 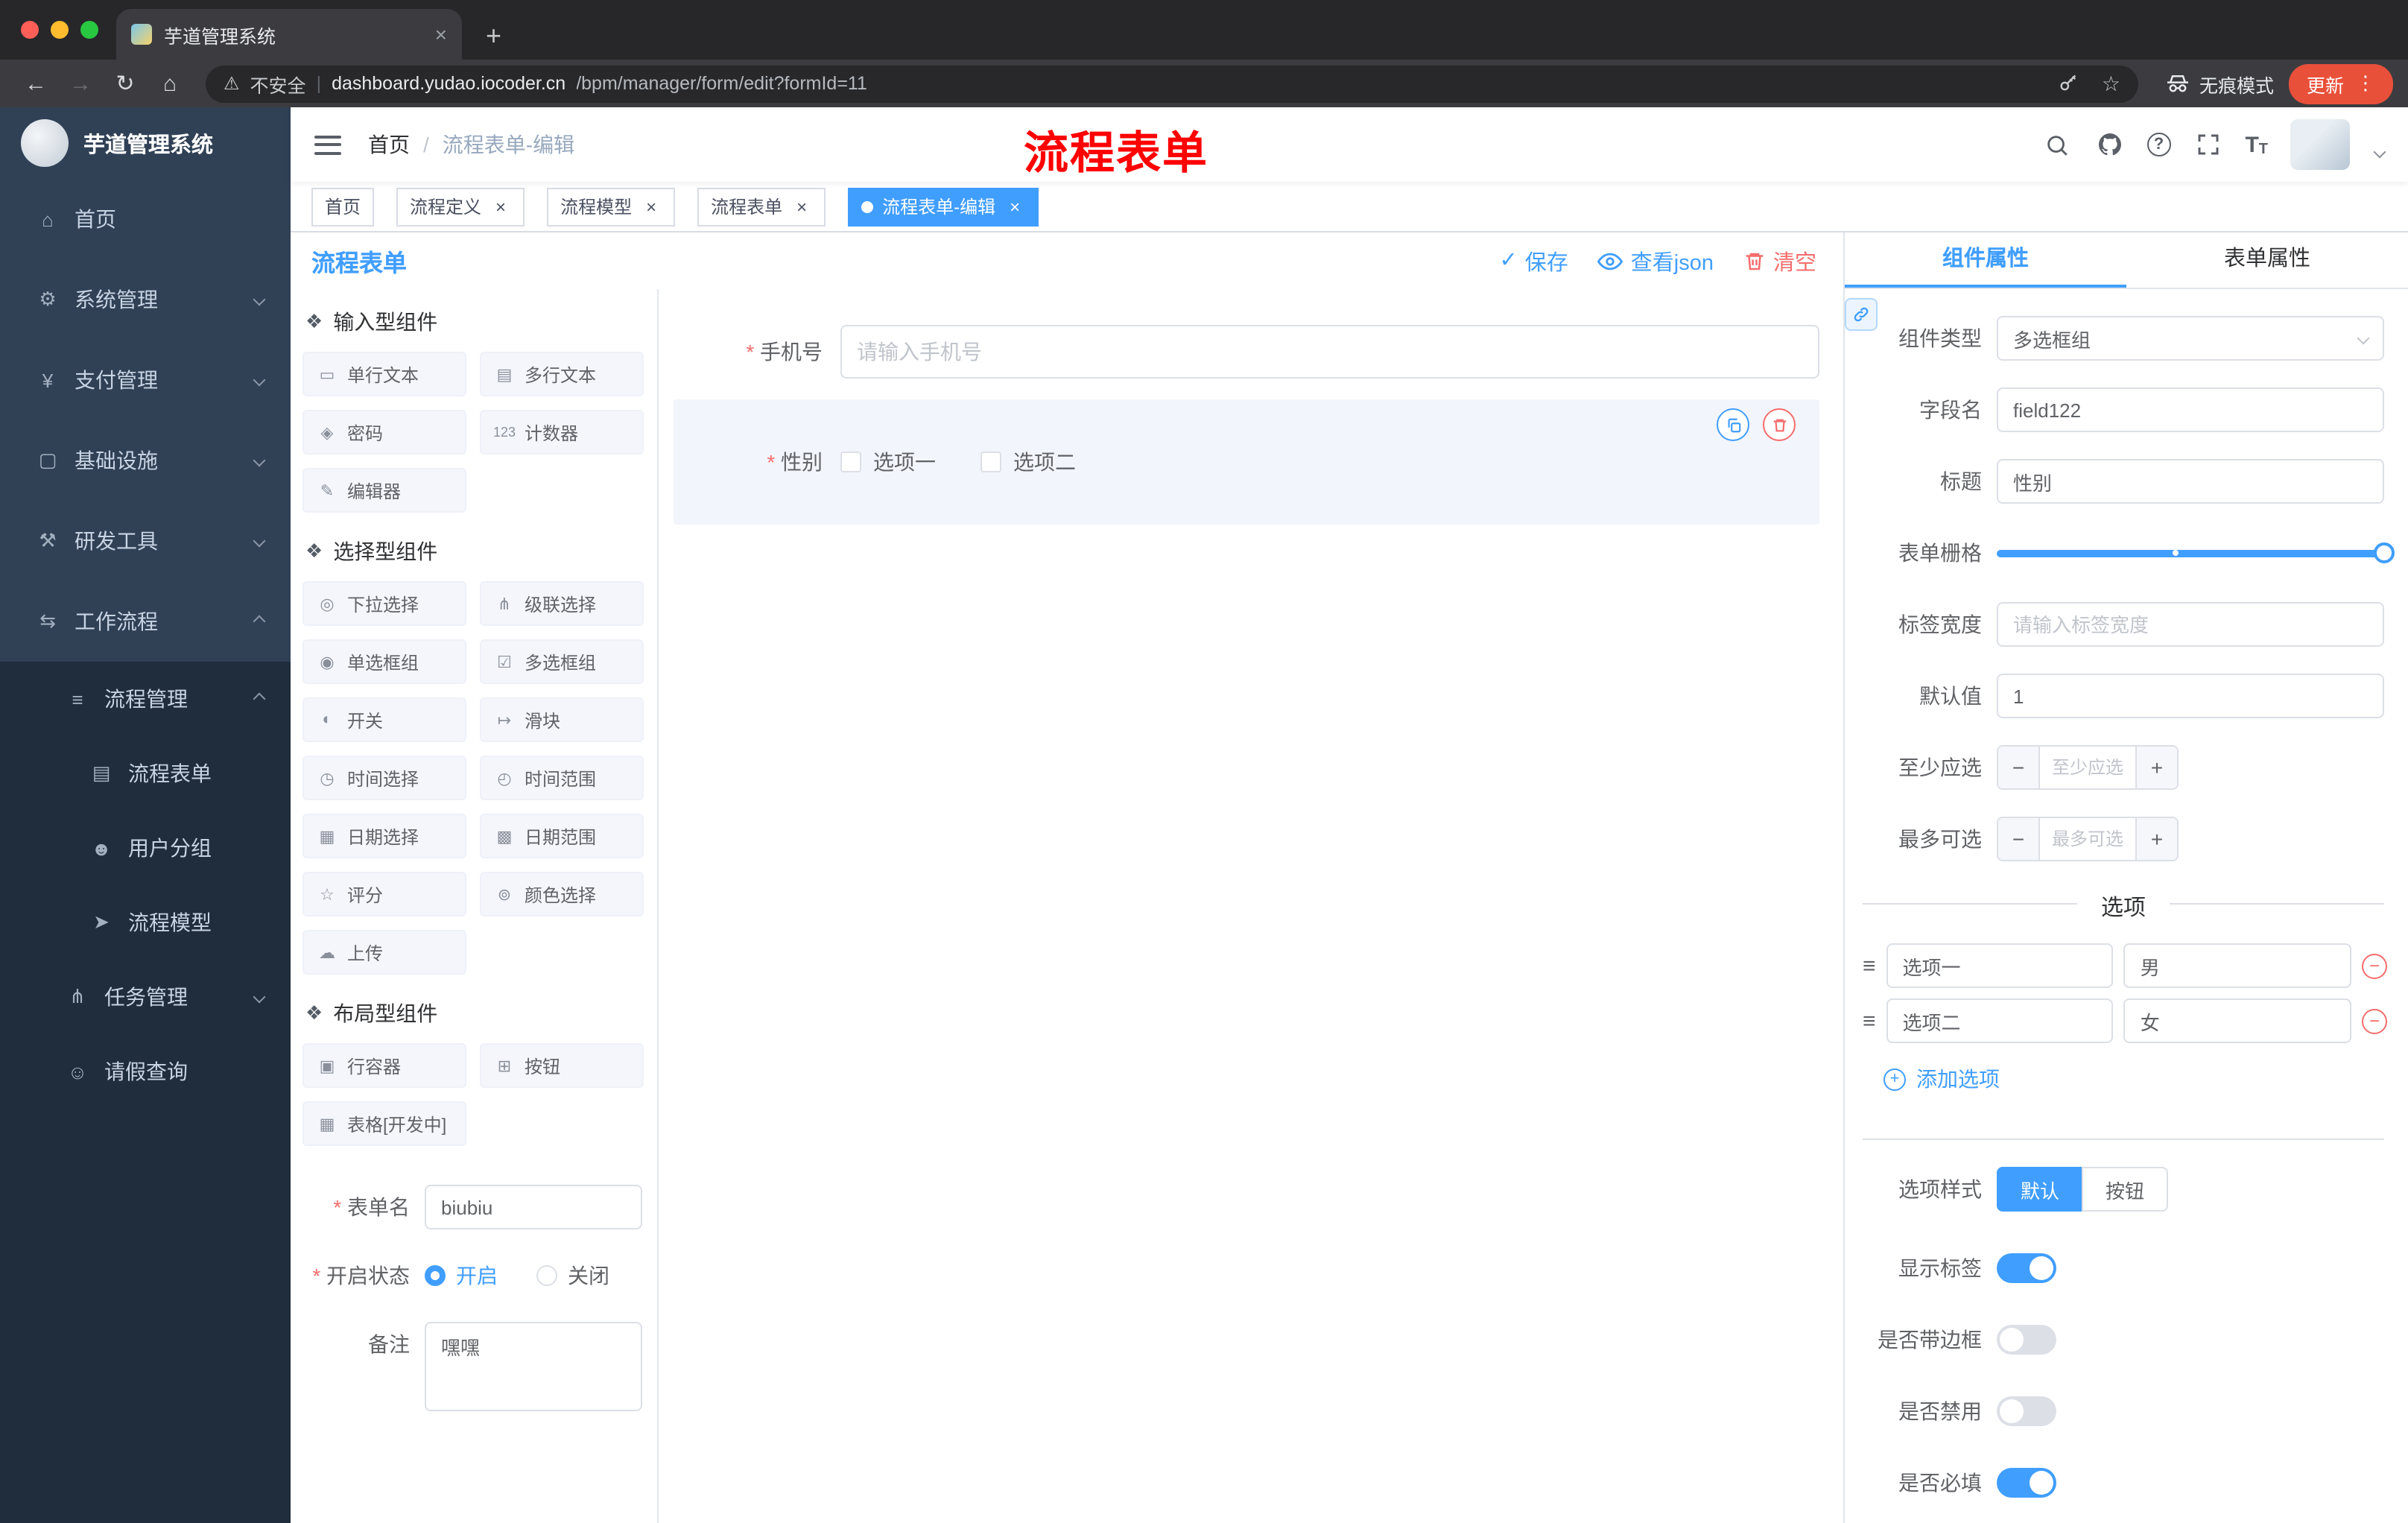 I want to click on grid-slider, so click(x=2196, y=553).